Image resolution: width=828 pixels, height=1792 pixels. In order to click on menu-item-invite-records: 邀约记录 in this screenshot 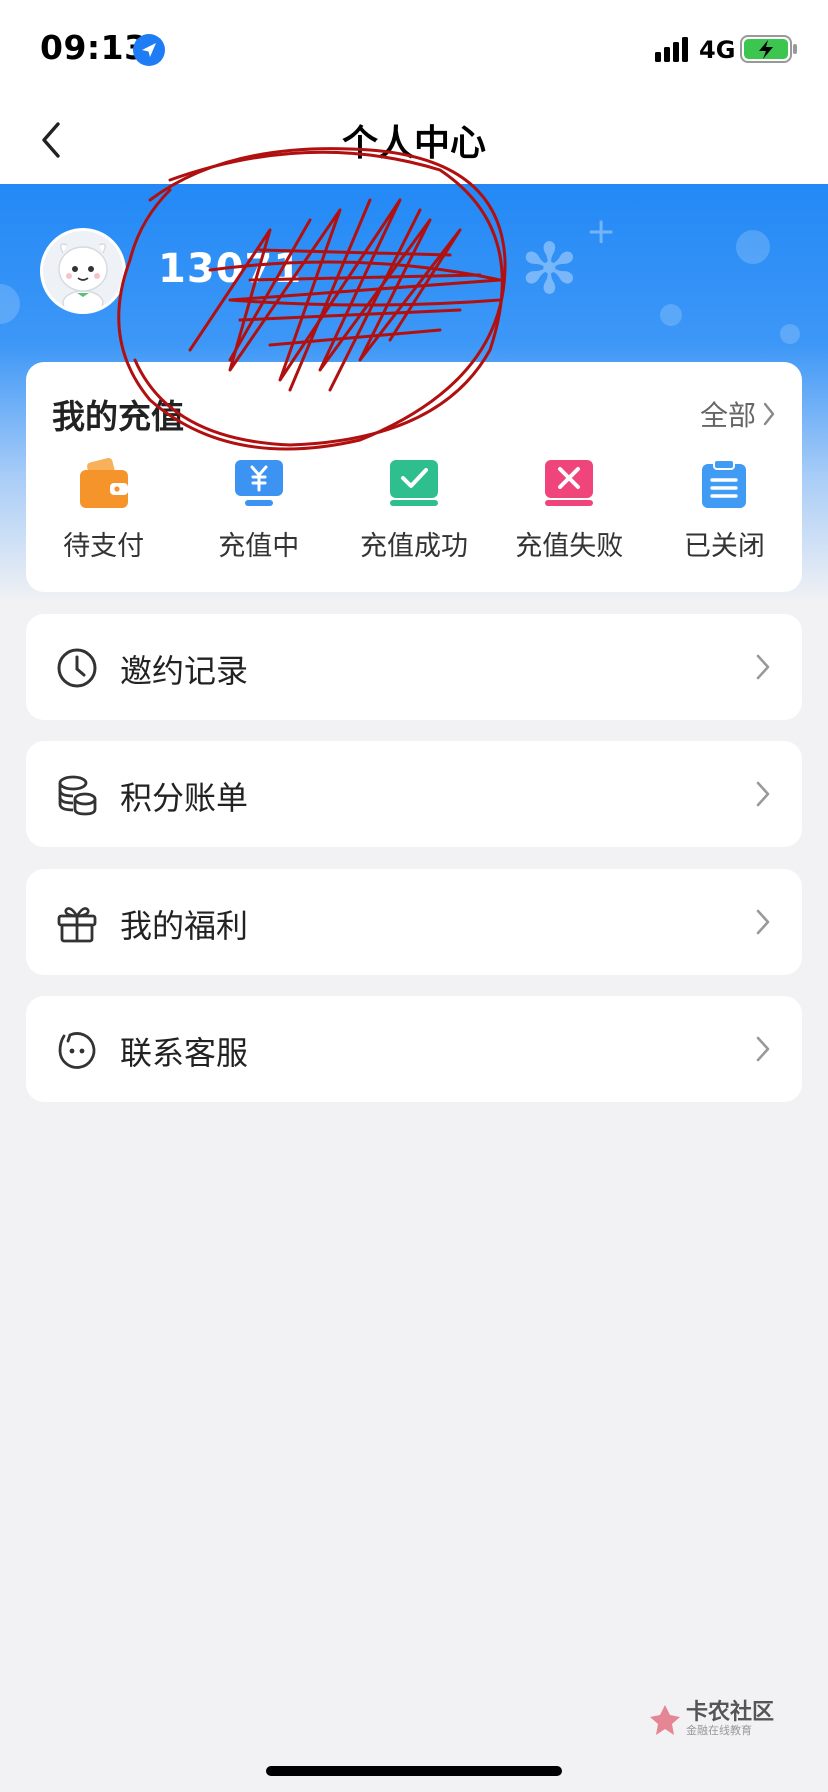, I will do `click(414, 667)`.